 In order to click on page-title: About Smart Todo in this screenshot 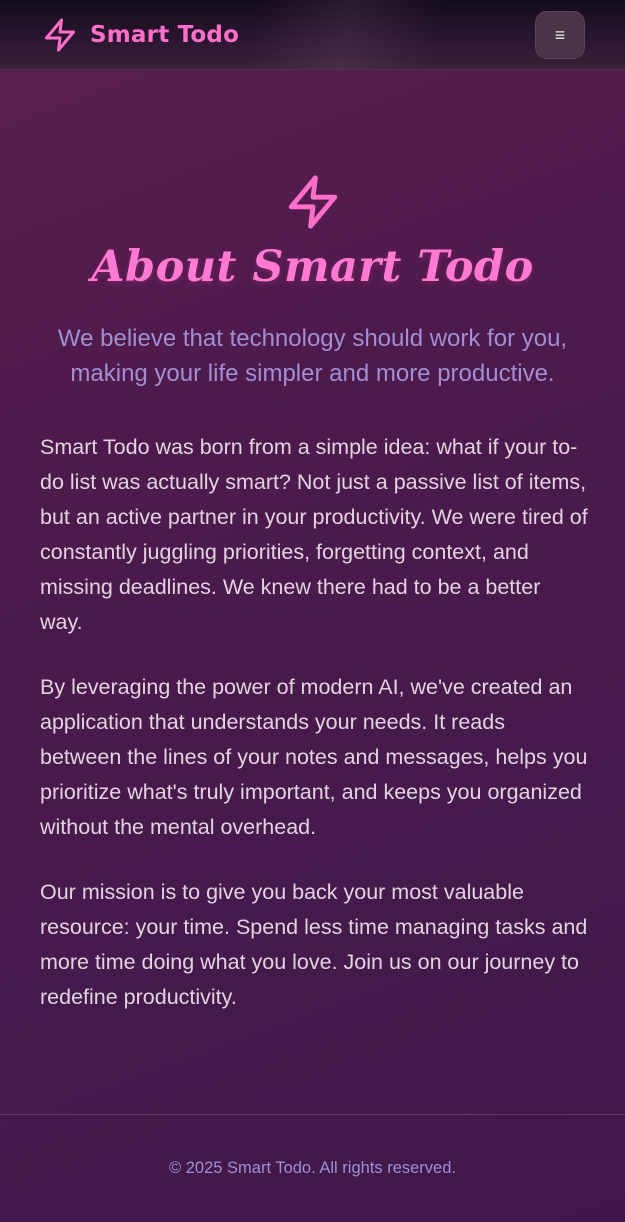, I will do `click(312, 267)`.